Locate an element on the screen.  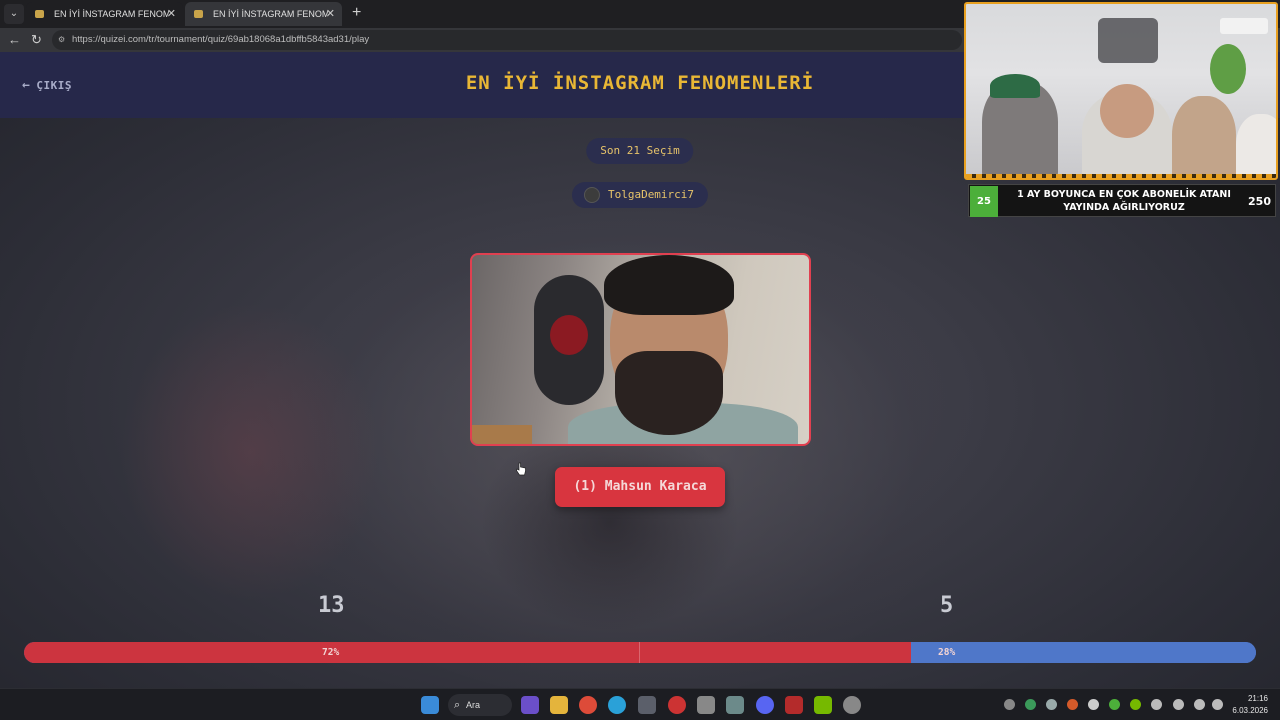
reload-icon: ↻ is located at coordinates (36, 40).